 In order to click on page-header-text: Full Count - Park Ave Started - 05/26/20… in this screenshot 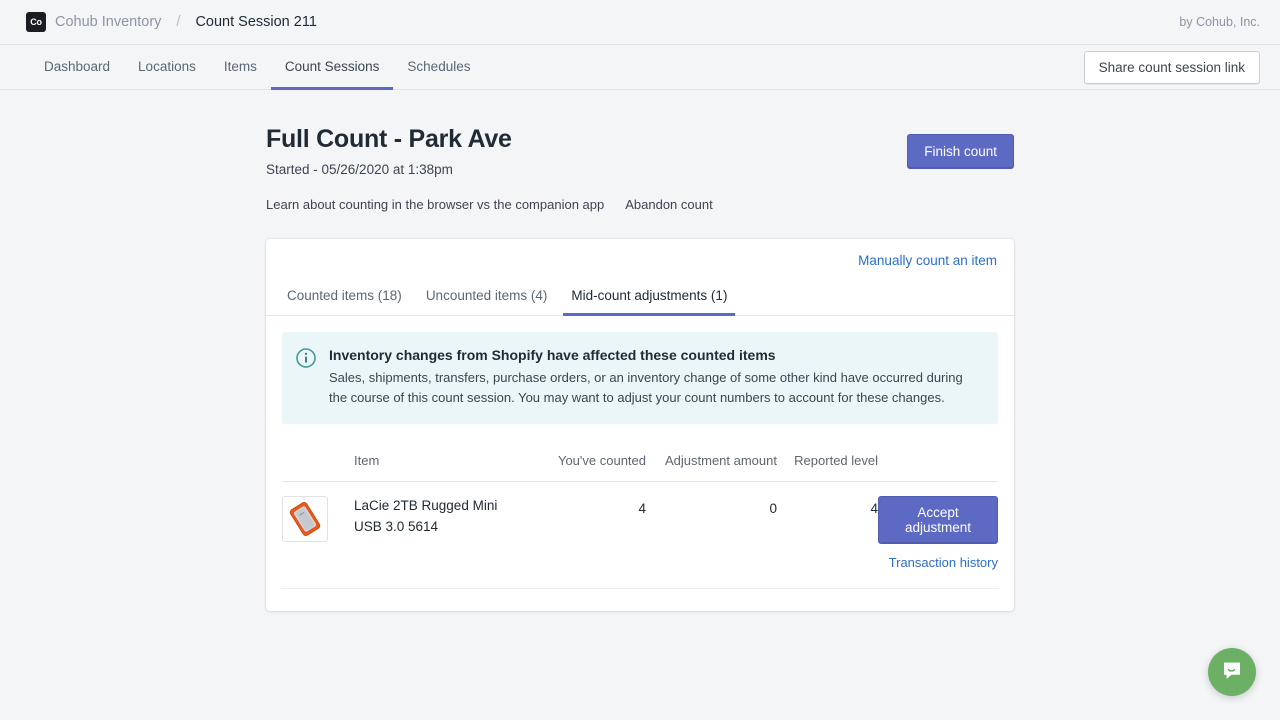, I will do `click(586, 168)`.